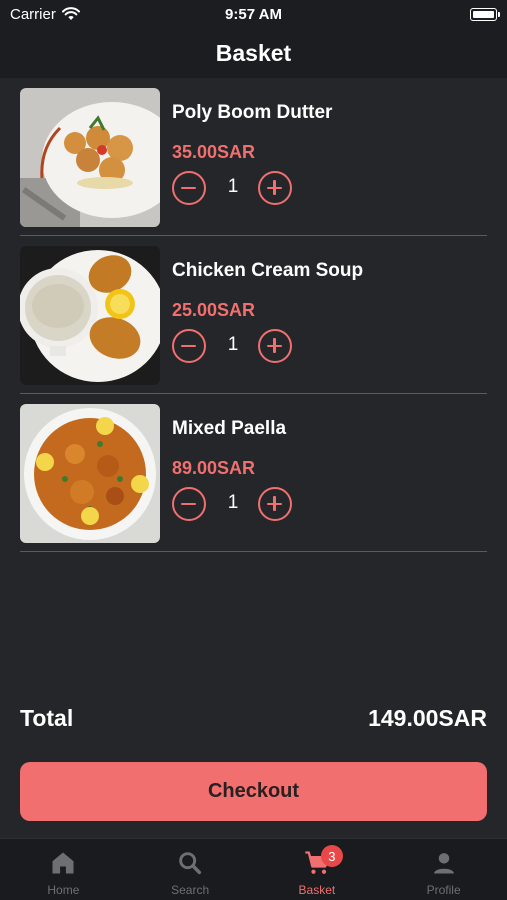  What do you see at coordinates (190, 863) in the screenshot?
I see `search-icon` at bounding box center [190, 863].